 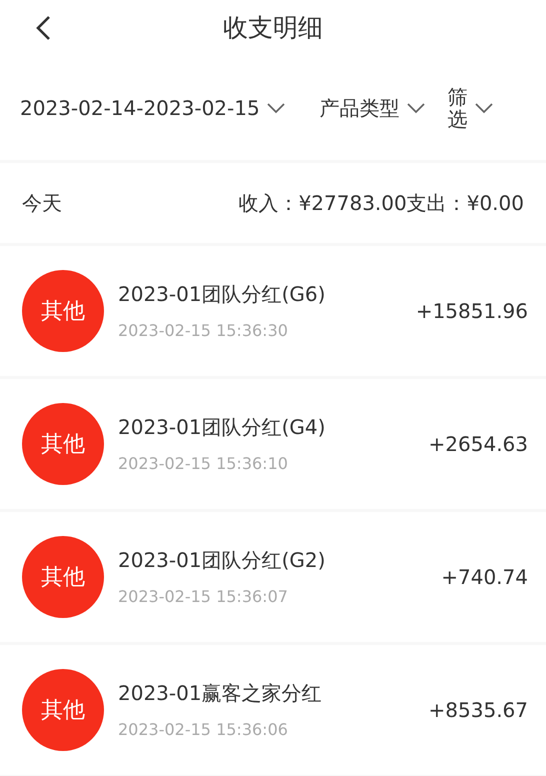 I want to click on back-icon, so click(x=43, y=28).